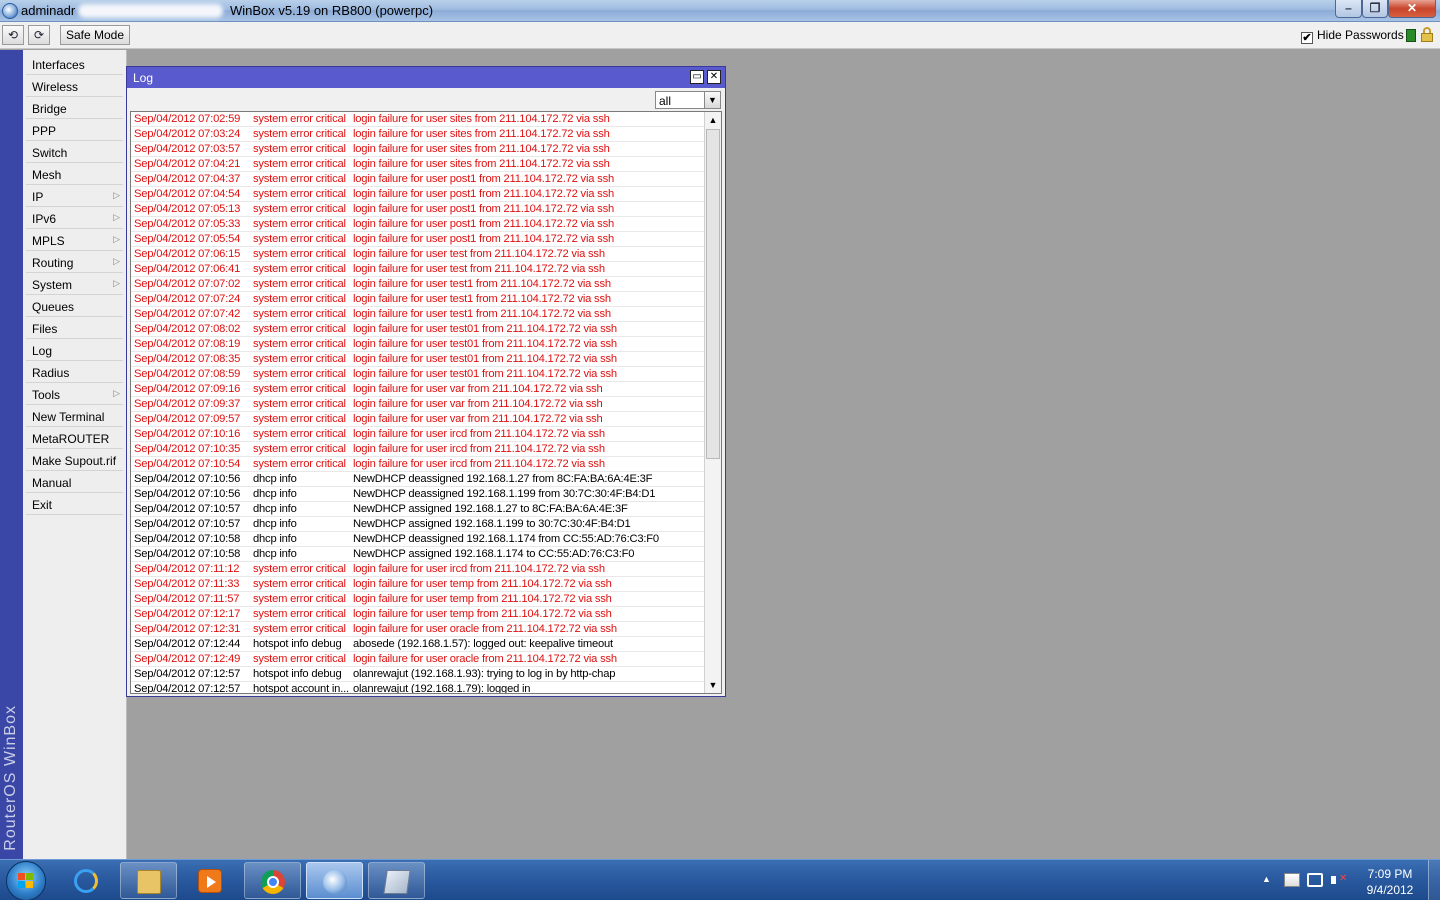 This screenshot has width=1440, height=900. Describe the element at coordinates (95, 35) in the screenshot. I see `safe-mode-button: Safe Mode` at that location.